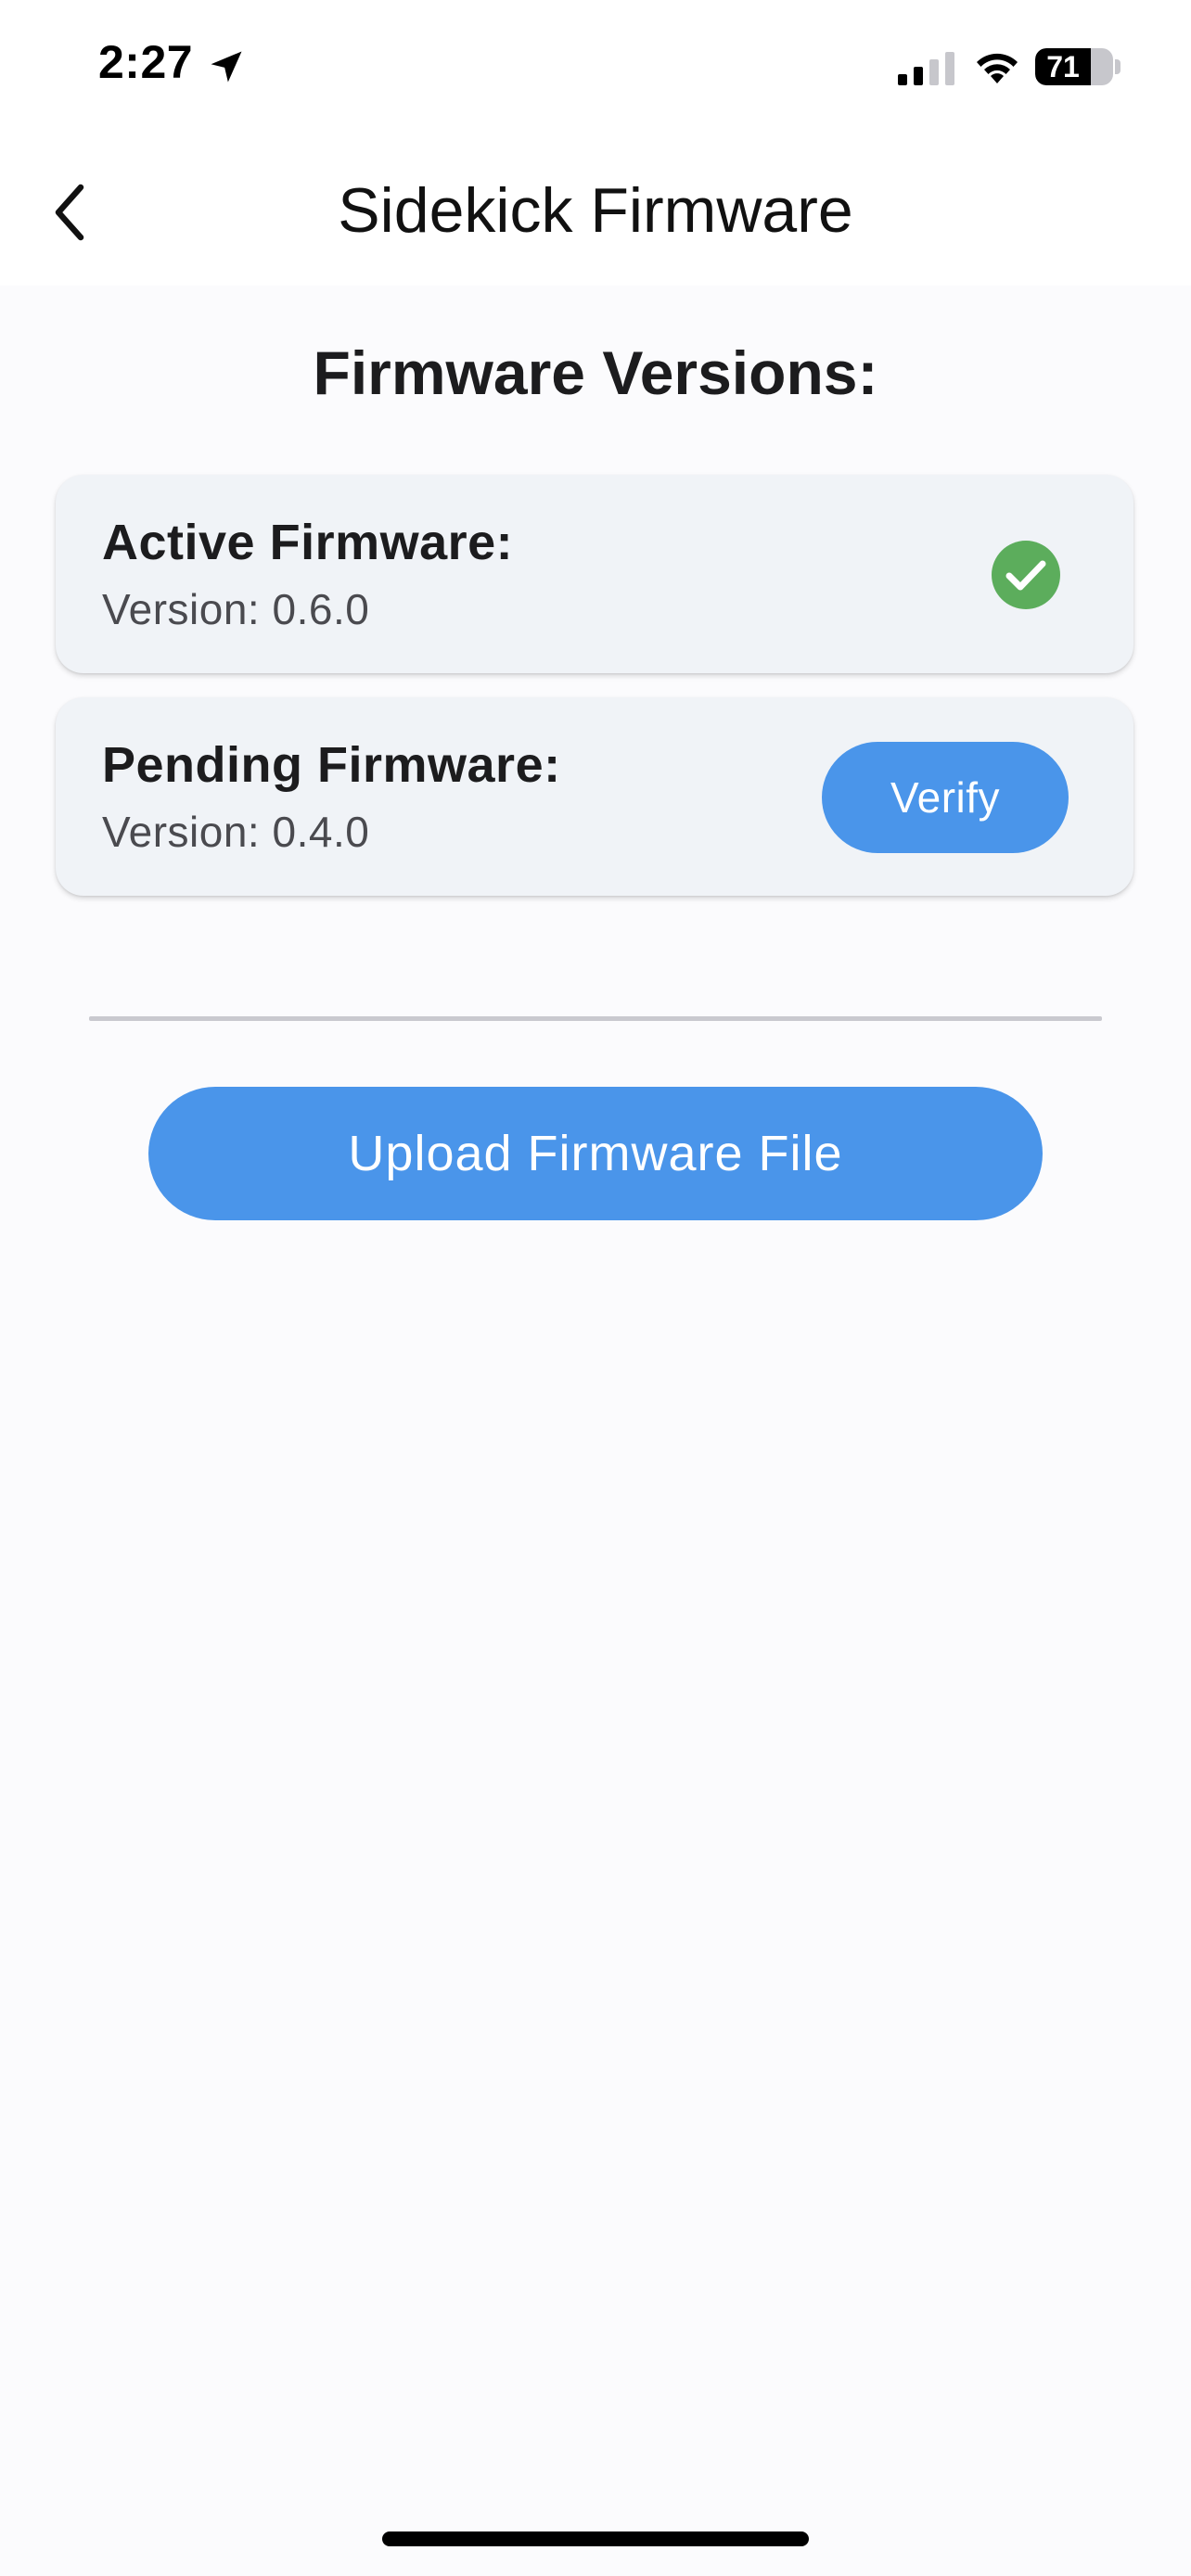 This screenshot has width=1191, height=2576. What do you see at coordinates (146, 62) in the screenshot?
I see `status-time: 2:27` at bounding box center [146, 62].